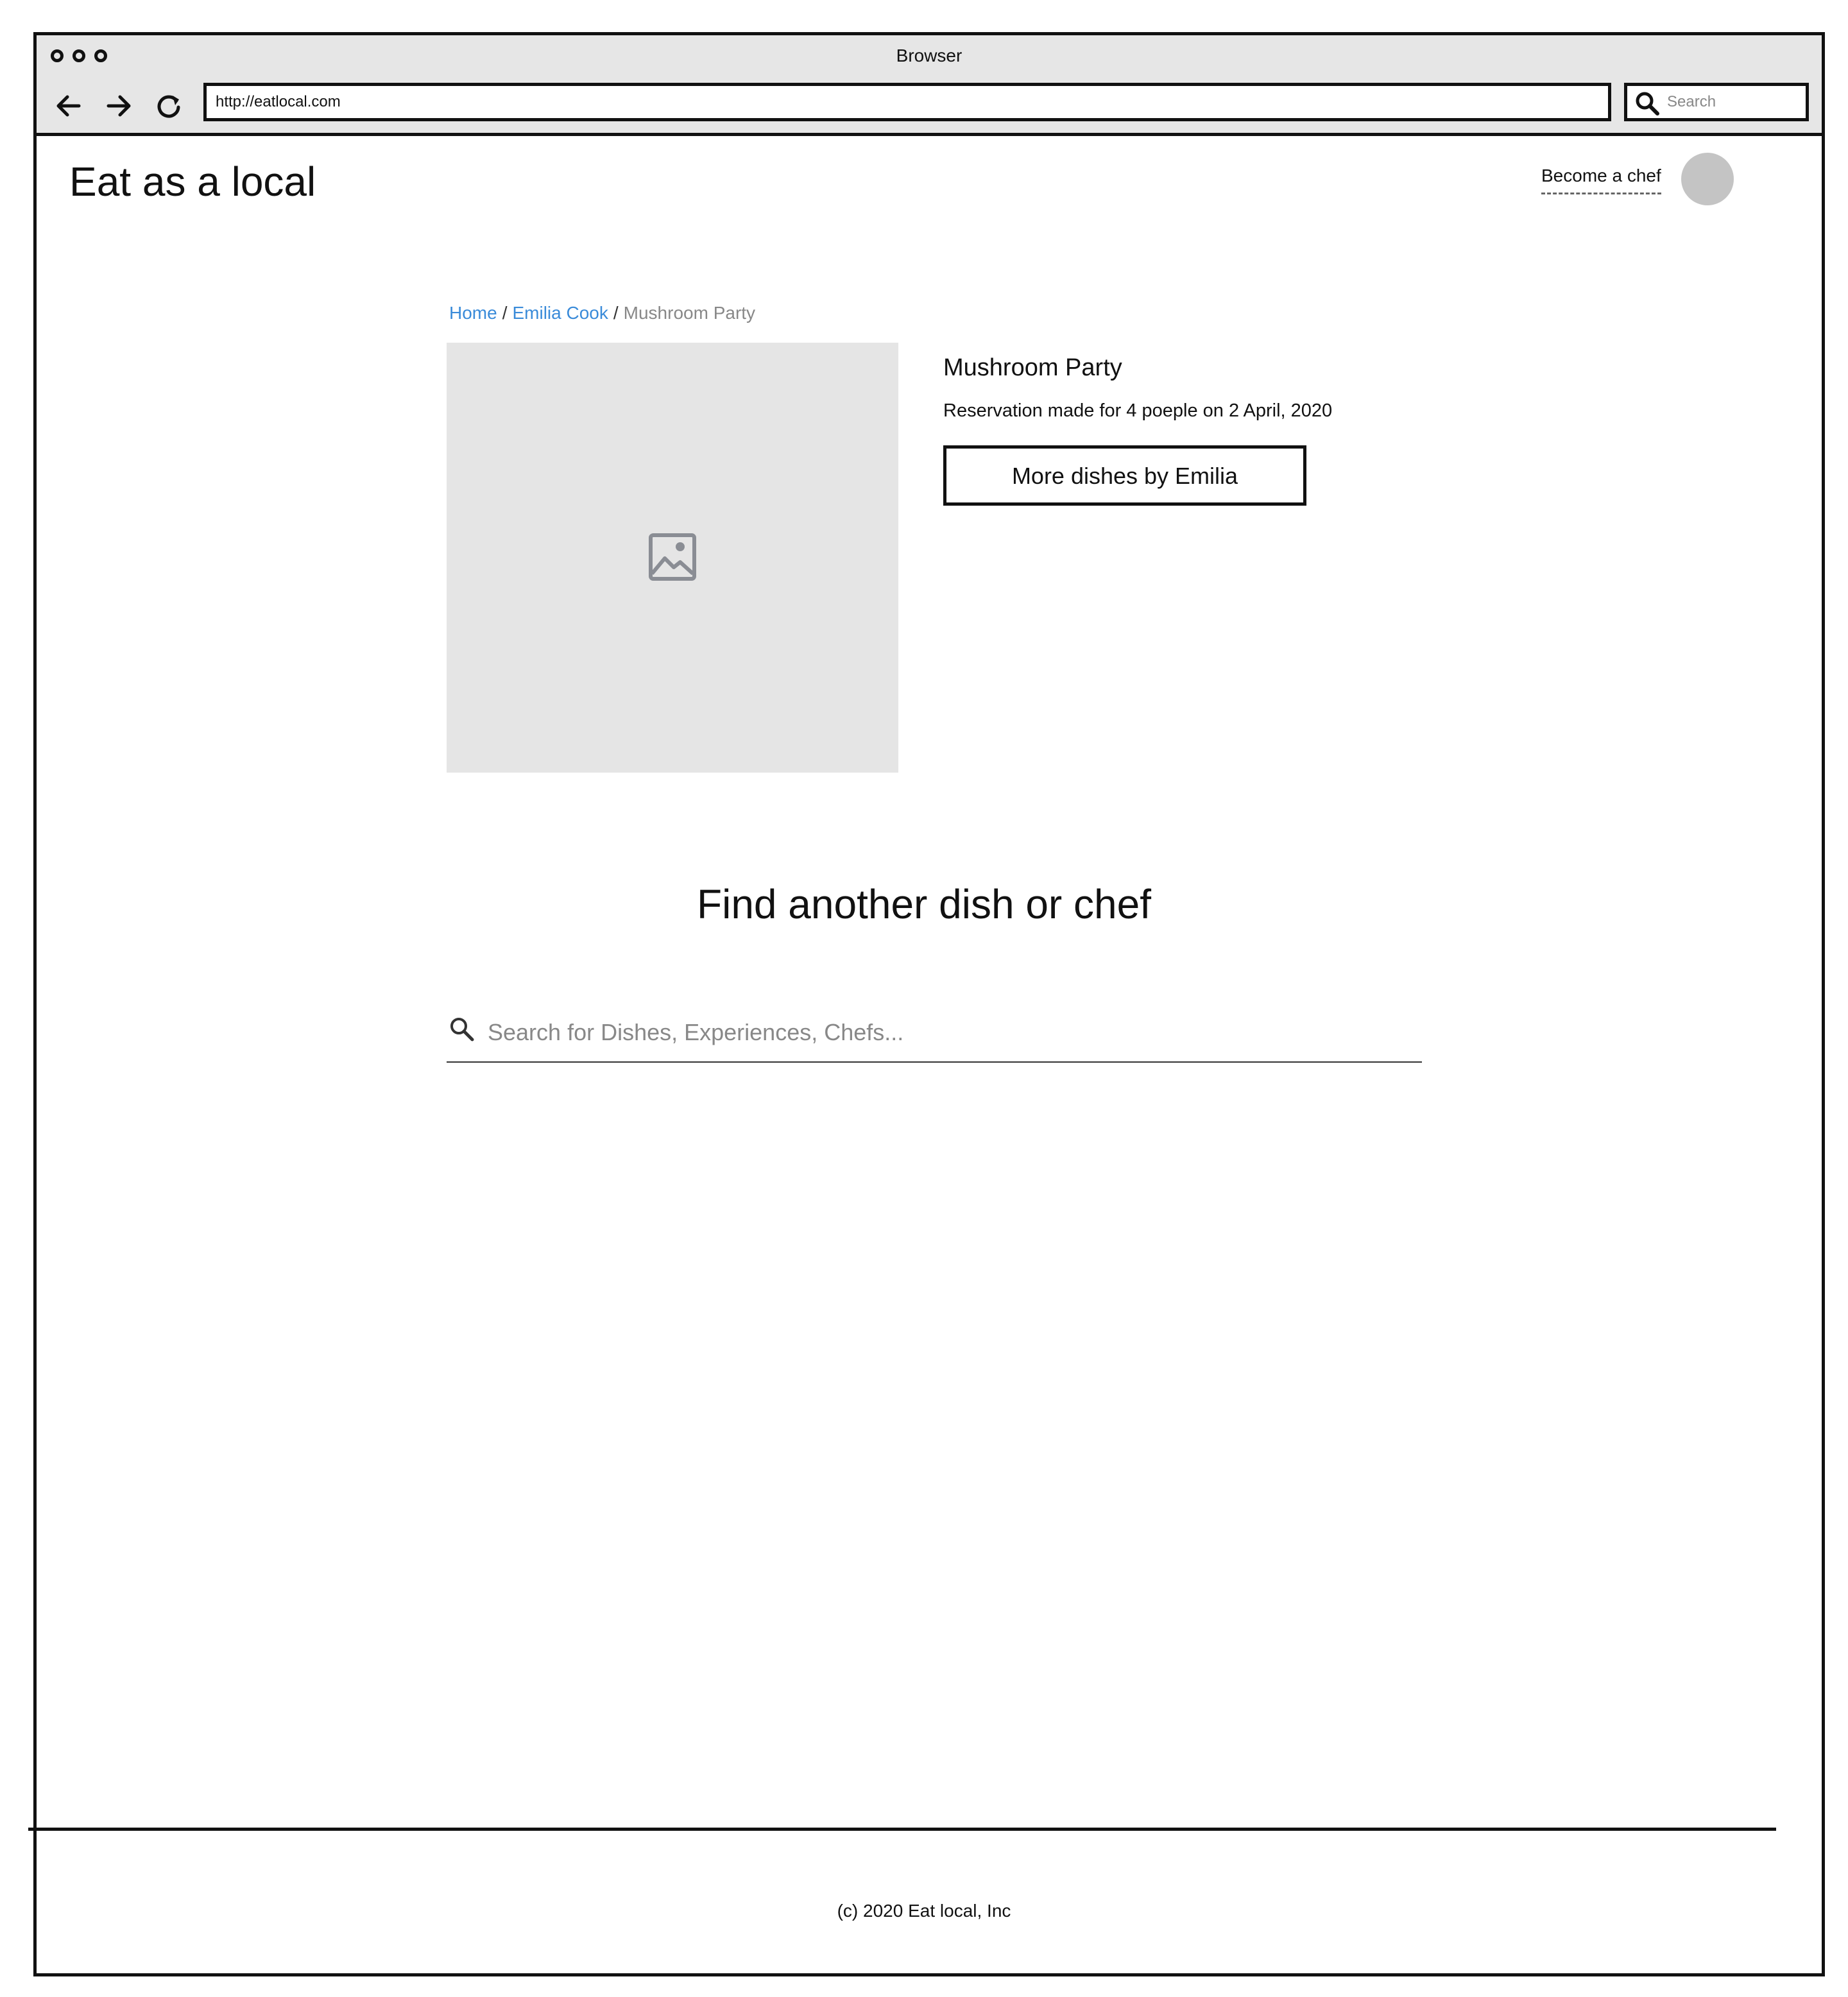 The image size is (1848, 1997). I want to click on image-icon, so click(673, 557).